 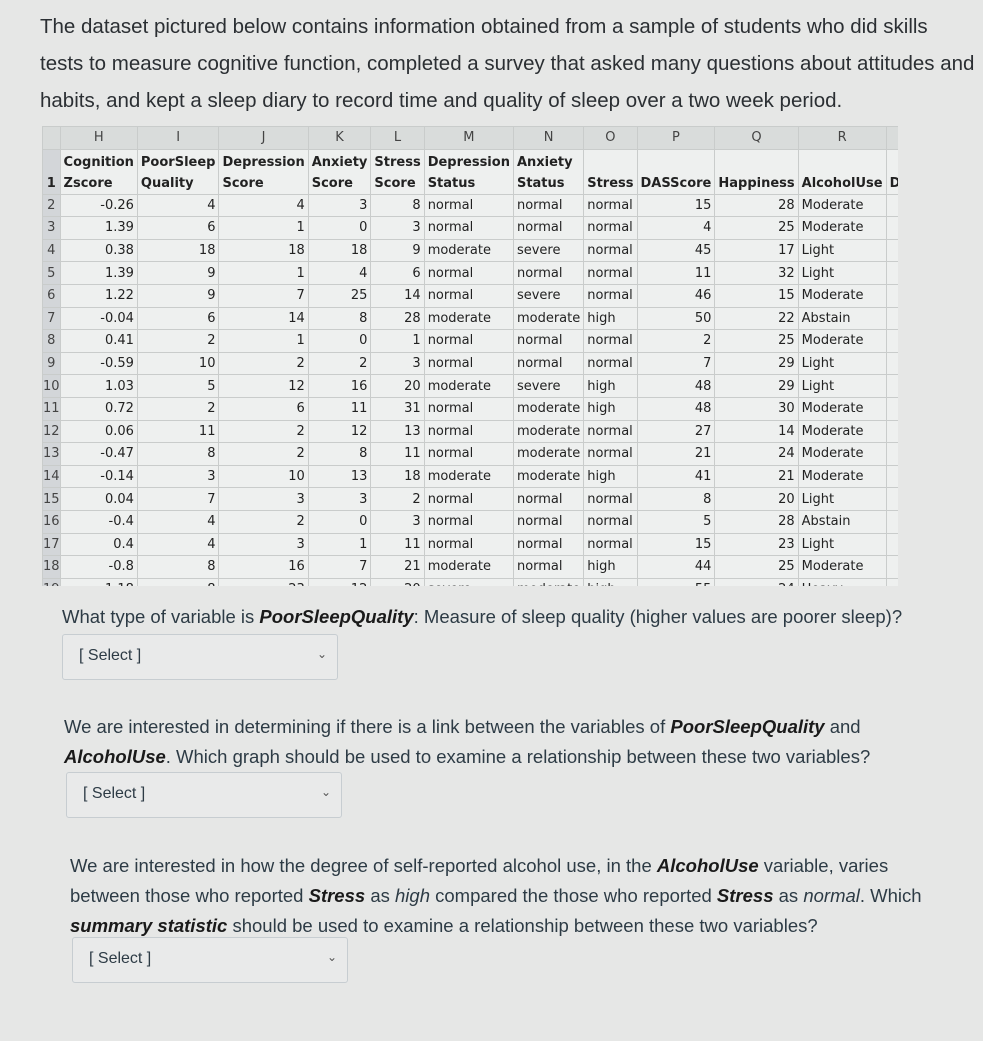 I want to click on table-cell: 28, so click(x=756, y=521).